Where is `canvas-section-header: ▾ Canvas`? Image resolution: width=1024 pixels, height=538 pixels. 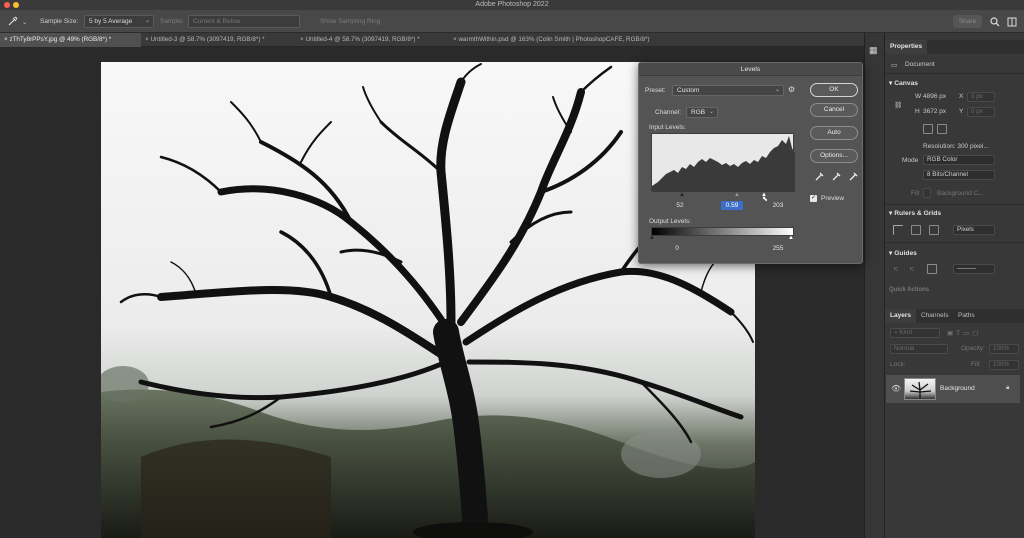 canvas-section-header: ▾ Canvas is located at coordinates (903, 83).